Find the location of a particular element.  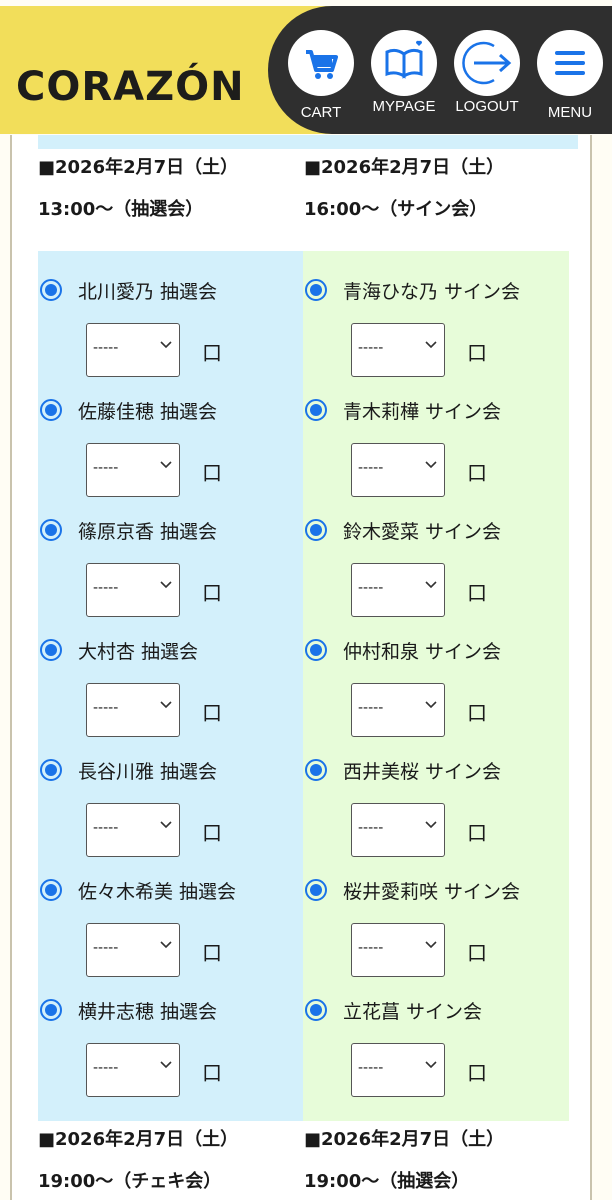

item-name: 青木莉樺 サイン会 is located at coordinates (422, 412).